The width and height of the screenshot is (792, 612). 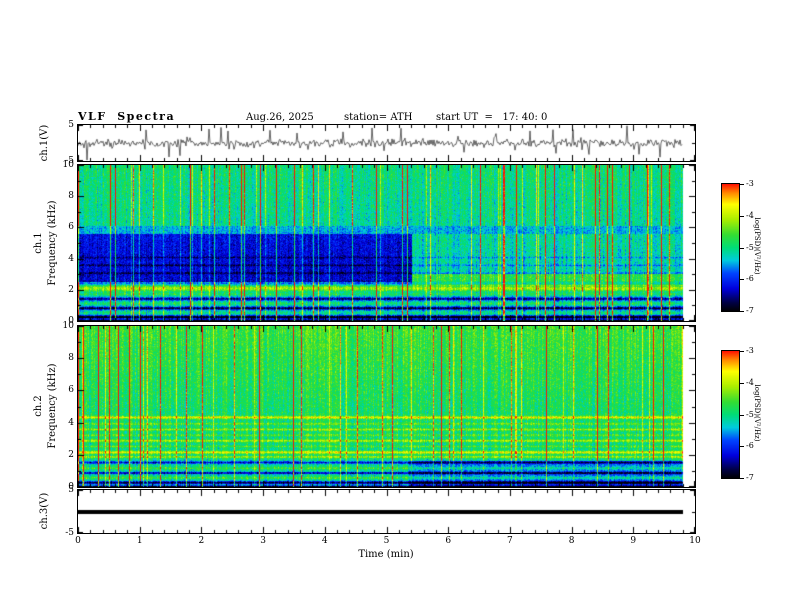 I want to click on x-tick-label: 7, so click(x=510, y=541).